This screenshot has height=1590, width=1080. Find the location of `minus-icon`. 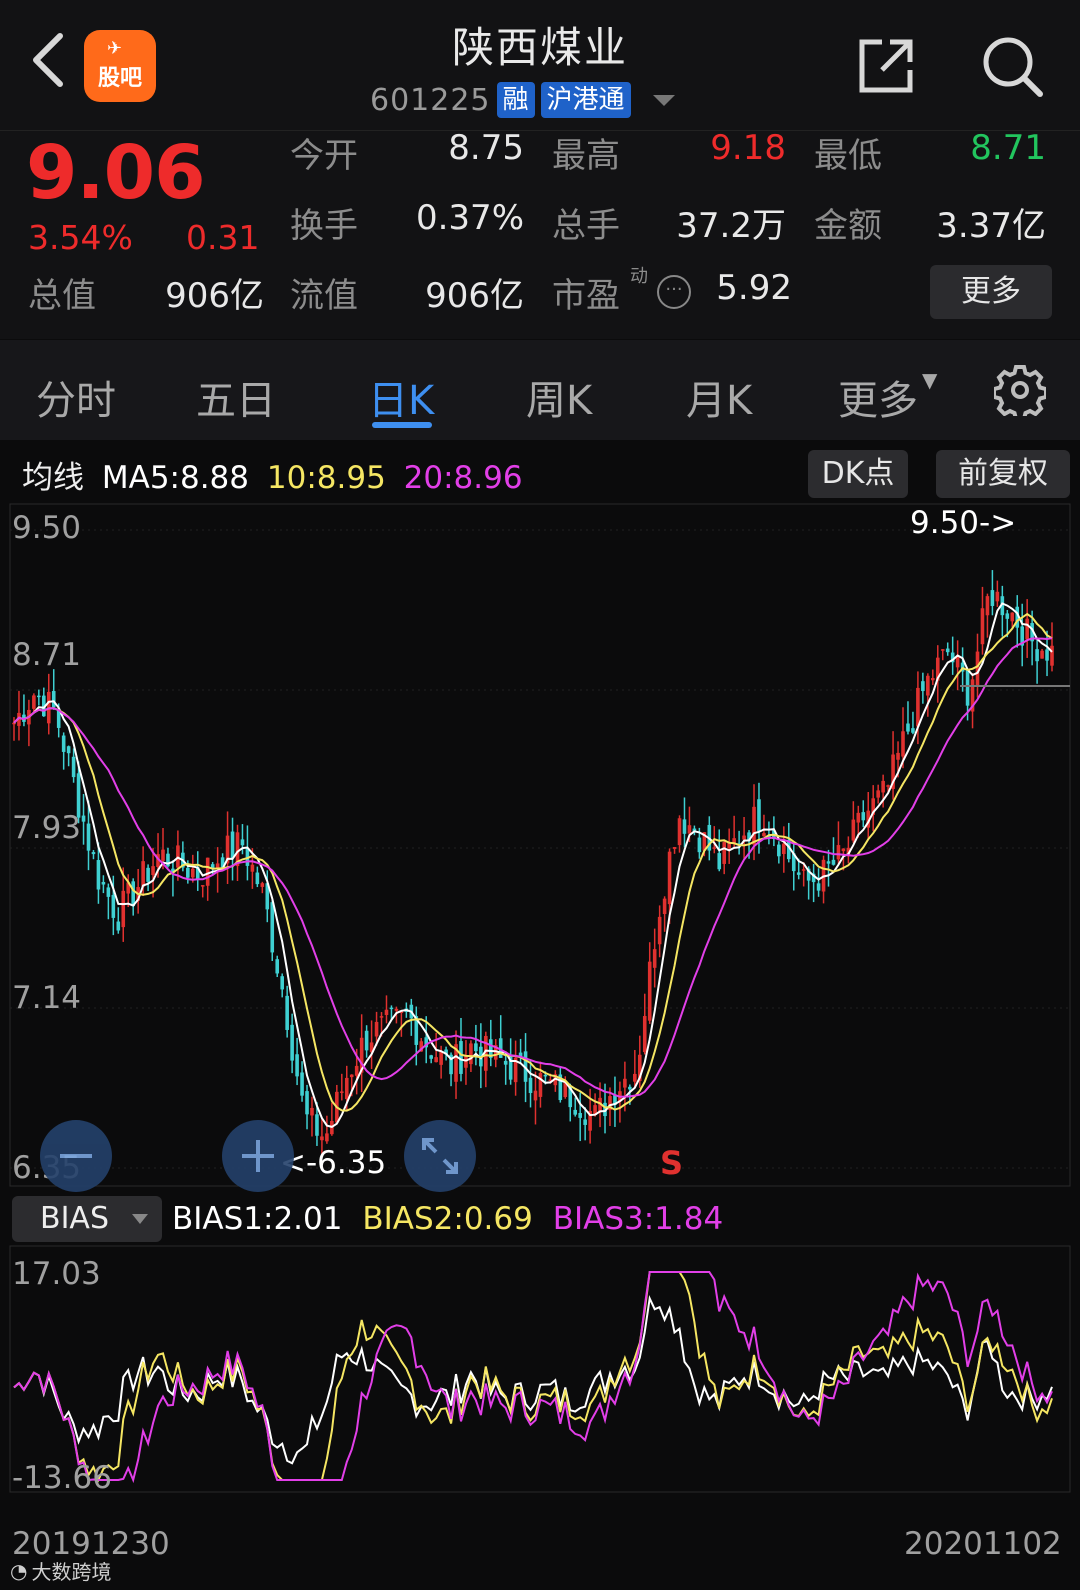

minus-icon is located at coordinates (76, 1156).